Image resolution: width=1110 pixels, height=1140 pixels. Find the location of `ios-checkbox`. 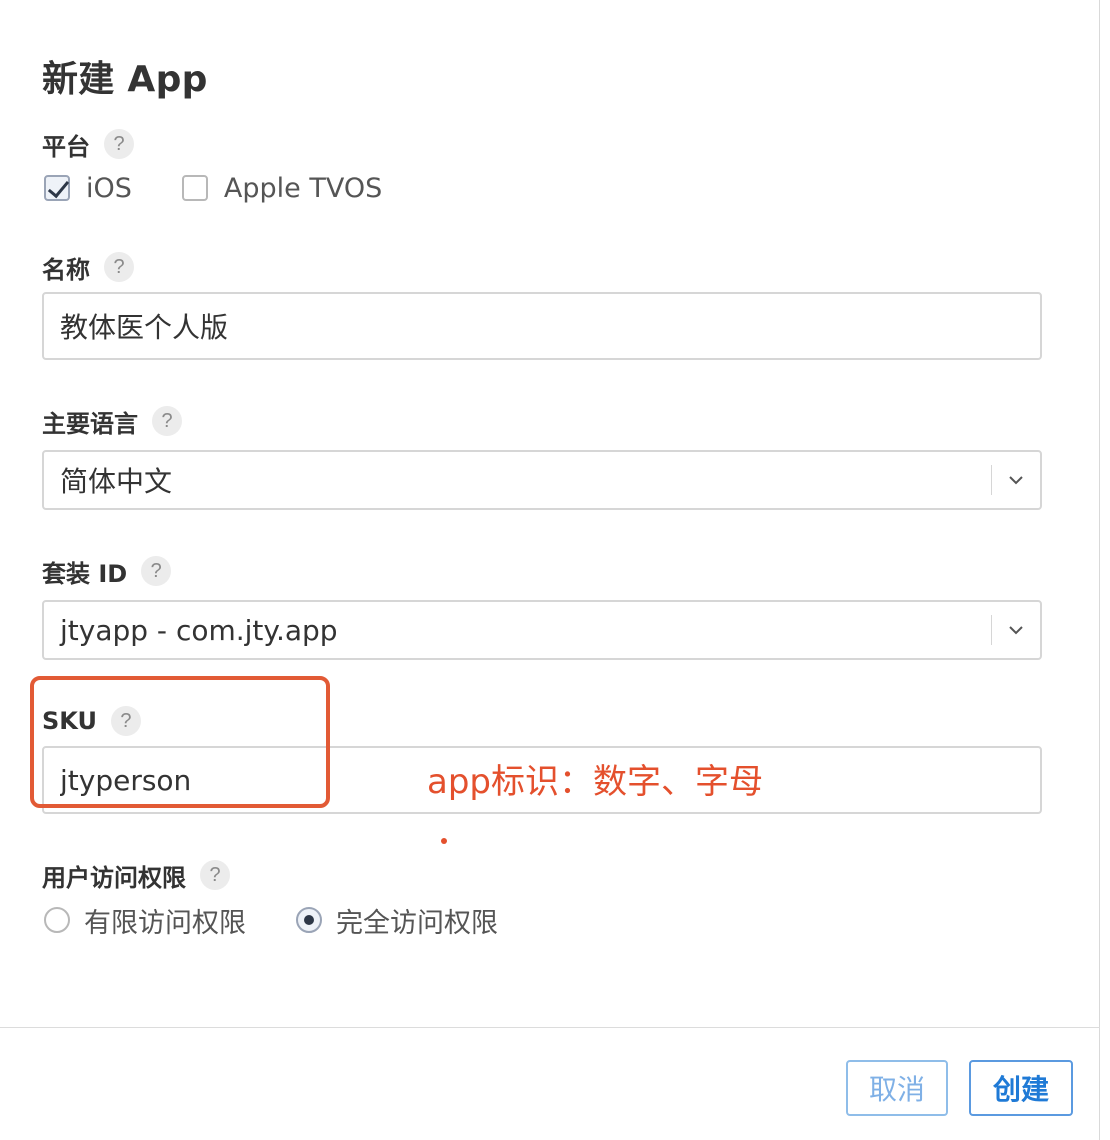

ios-checkbox is located at coordinates (57, 188).